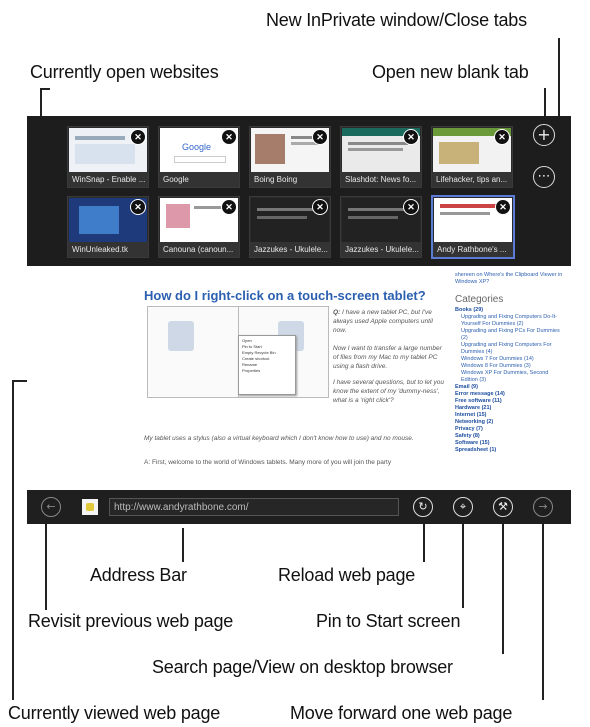 This screenshot has width=590, height=727. I want to click on category-link: Upgrading and Fixing PCs For Dummies (2), so click(510, 335).